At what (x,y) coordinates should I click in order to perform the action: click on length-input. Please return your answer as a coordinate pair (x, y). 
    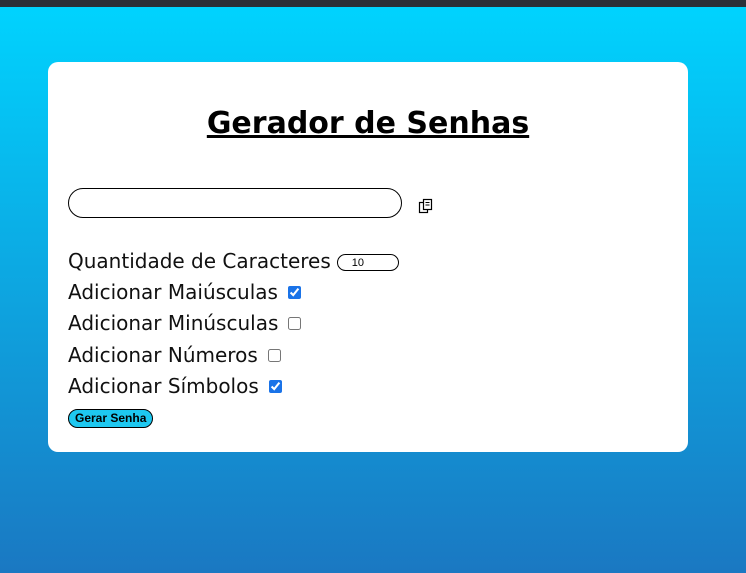
    Looking at the image, I should click on (367, 262).